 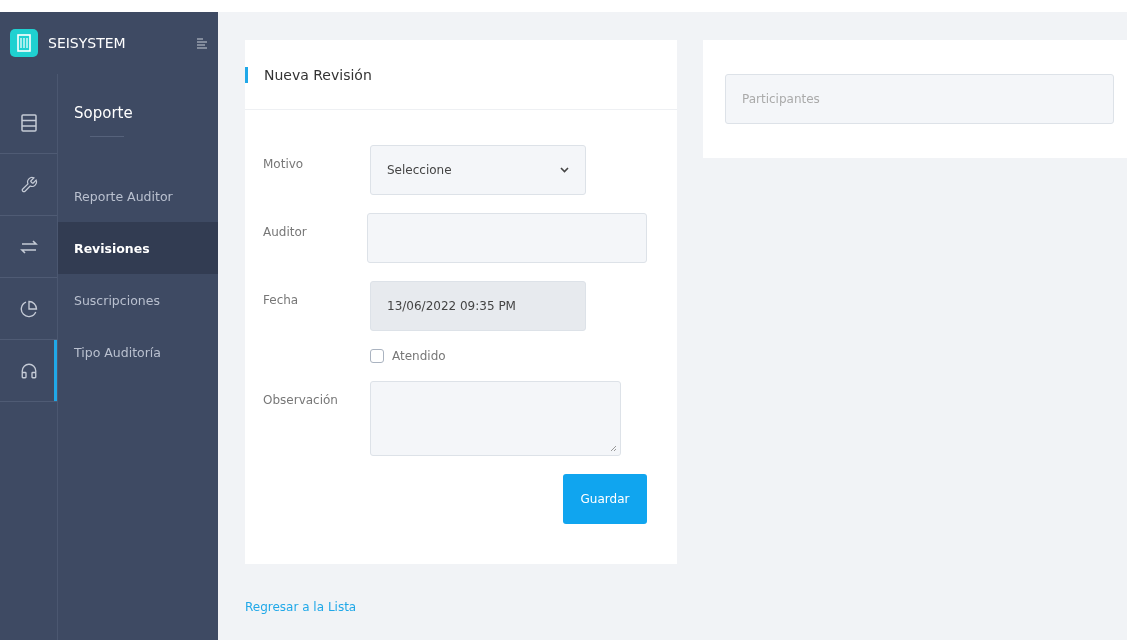 What do you see at coordinates (202, 43) in the screenshot?
I see `menu-icon` at bounding box center [202, 43].